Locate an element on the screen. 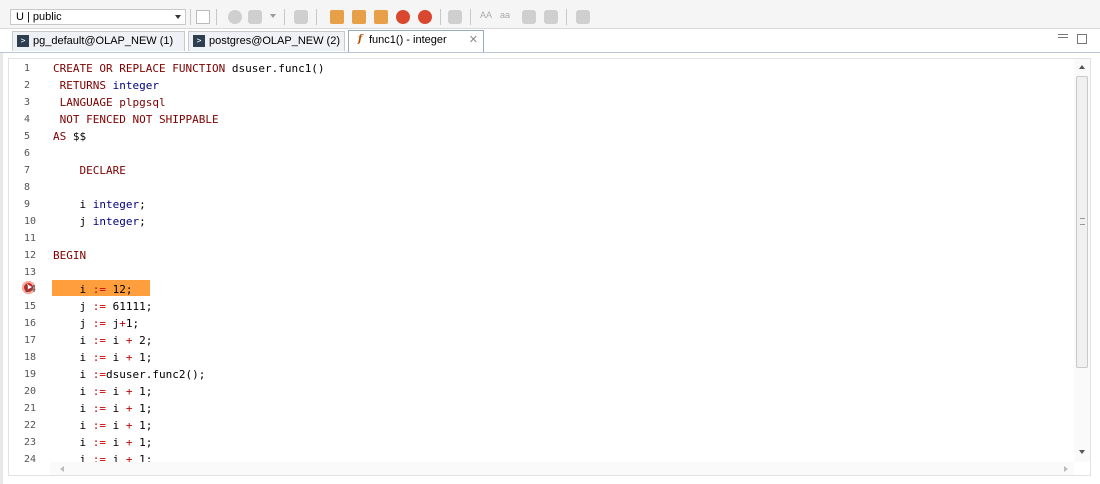 This screenshot has width=1100, height=484. line-number: 16 is located at coordinates (30, 323).